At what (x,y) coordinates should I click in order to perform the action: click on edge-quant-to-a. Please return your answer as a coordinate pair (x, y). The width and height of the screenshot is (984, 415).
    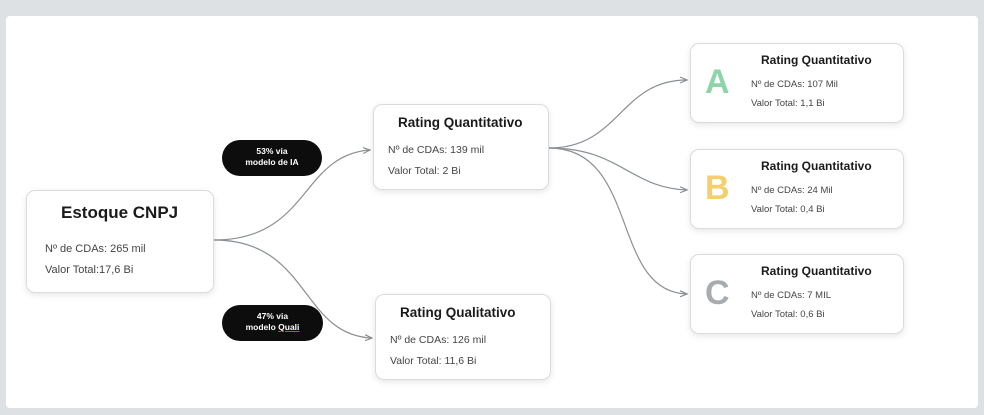
    Looking at the image, I should click on (617, 114).